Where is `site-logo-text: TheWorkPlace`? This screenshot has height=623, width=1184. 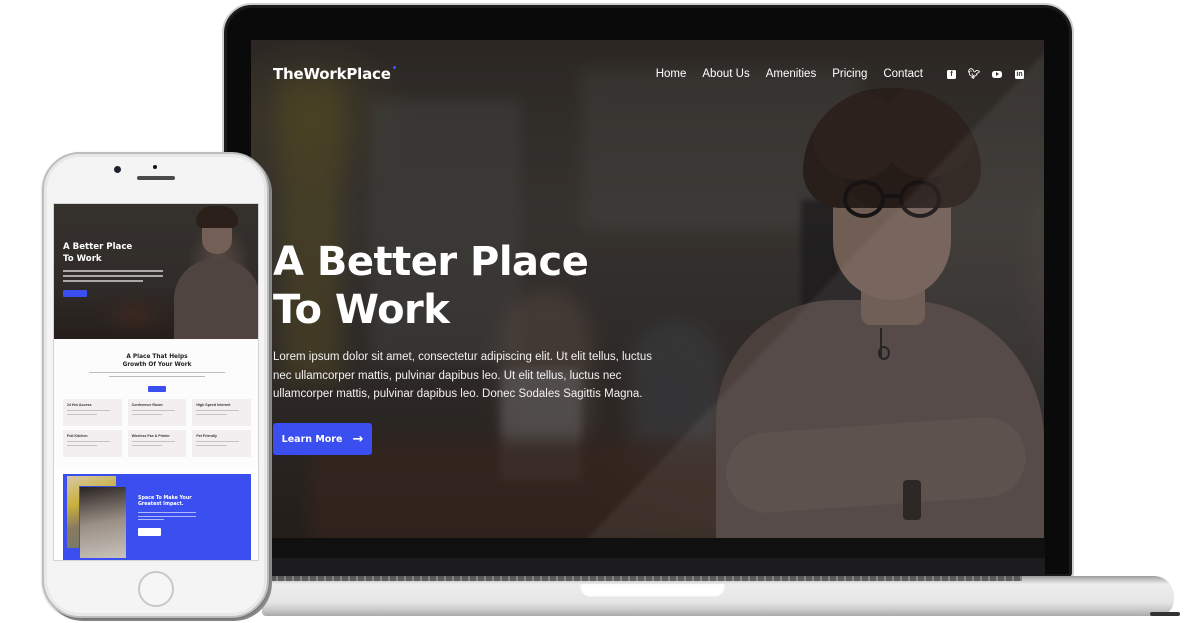
site-logo-text: TheWorkPlace is located at coordinates (332, 74).